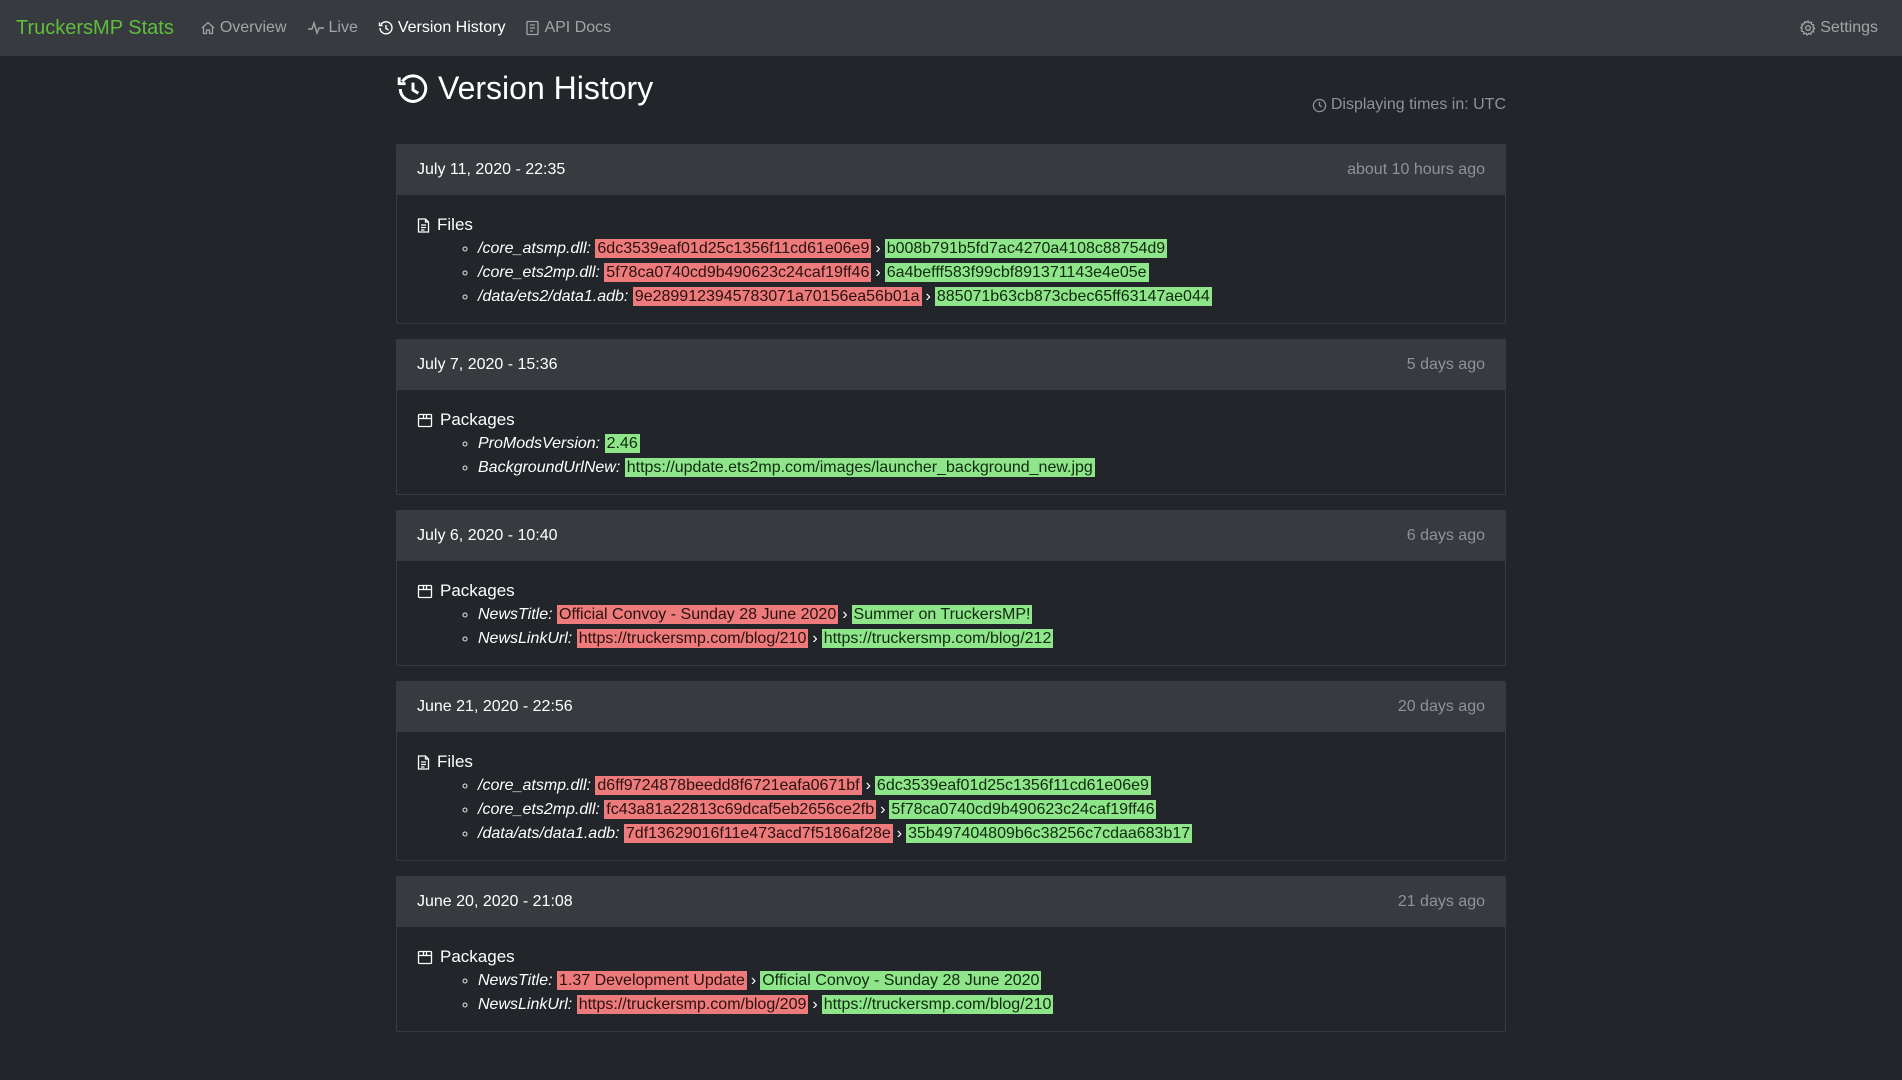  I want to click on nav-link-settings: Settings, so click(1839, 28).